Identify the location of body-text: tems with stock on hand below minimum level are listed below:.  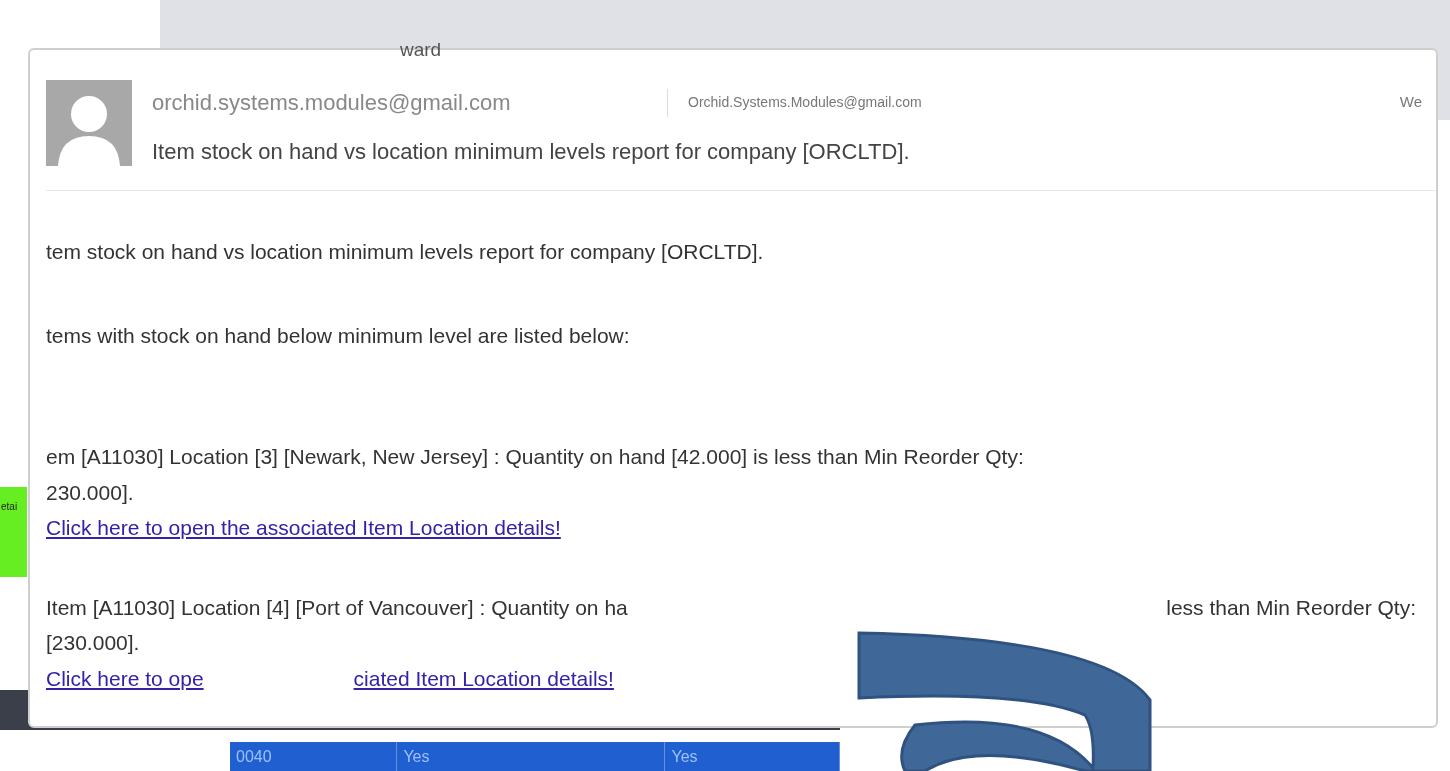
(338, 335).